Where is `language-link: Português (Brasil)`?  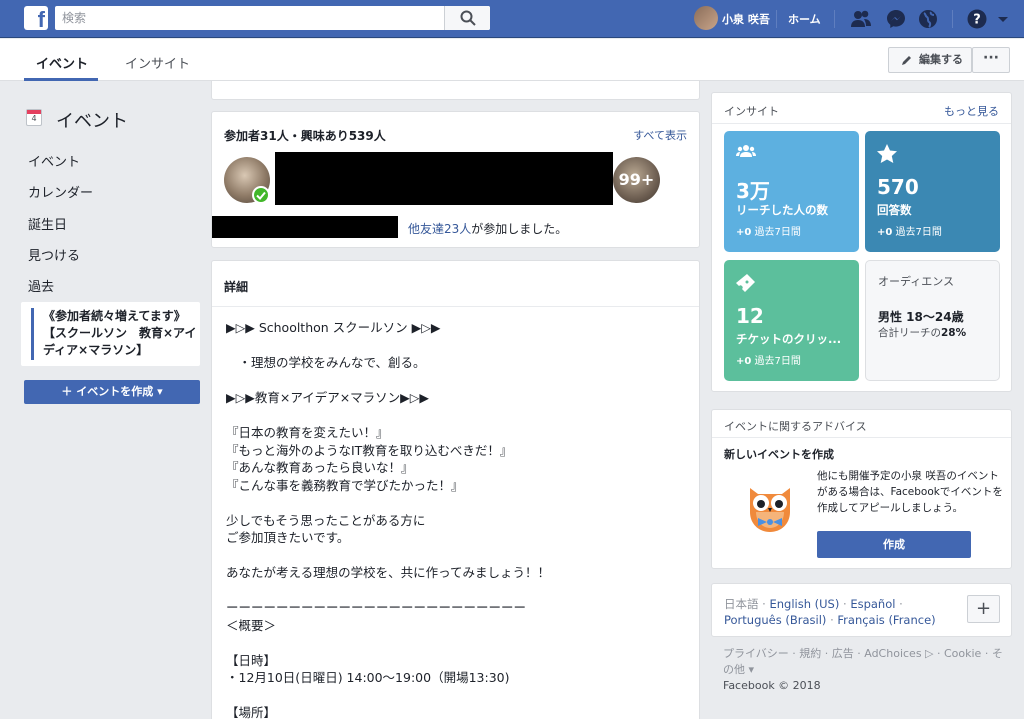
language-link: Português (Brasil) is located at coordinates (775, 620).